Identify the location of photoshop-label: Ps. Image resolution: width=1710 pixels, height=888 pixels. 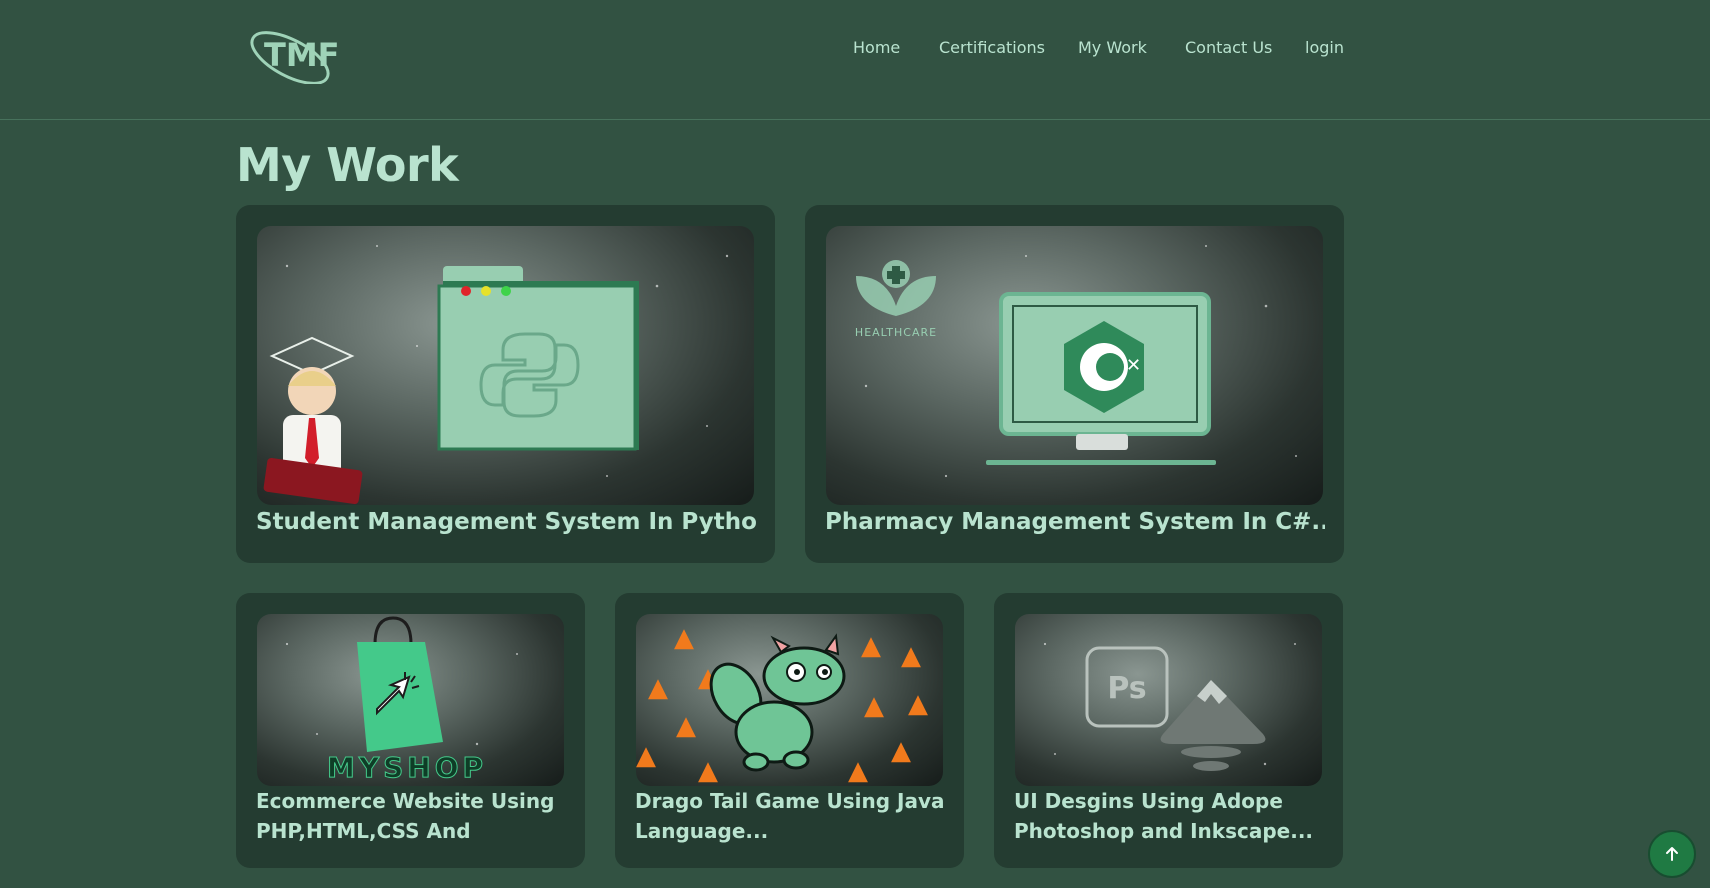
(1126, 688).